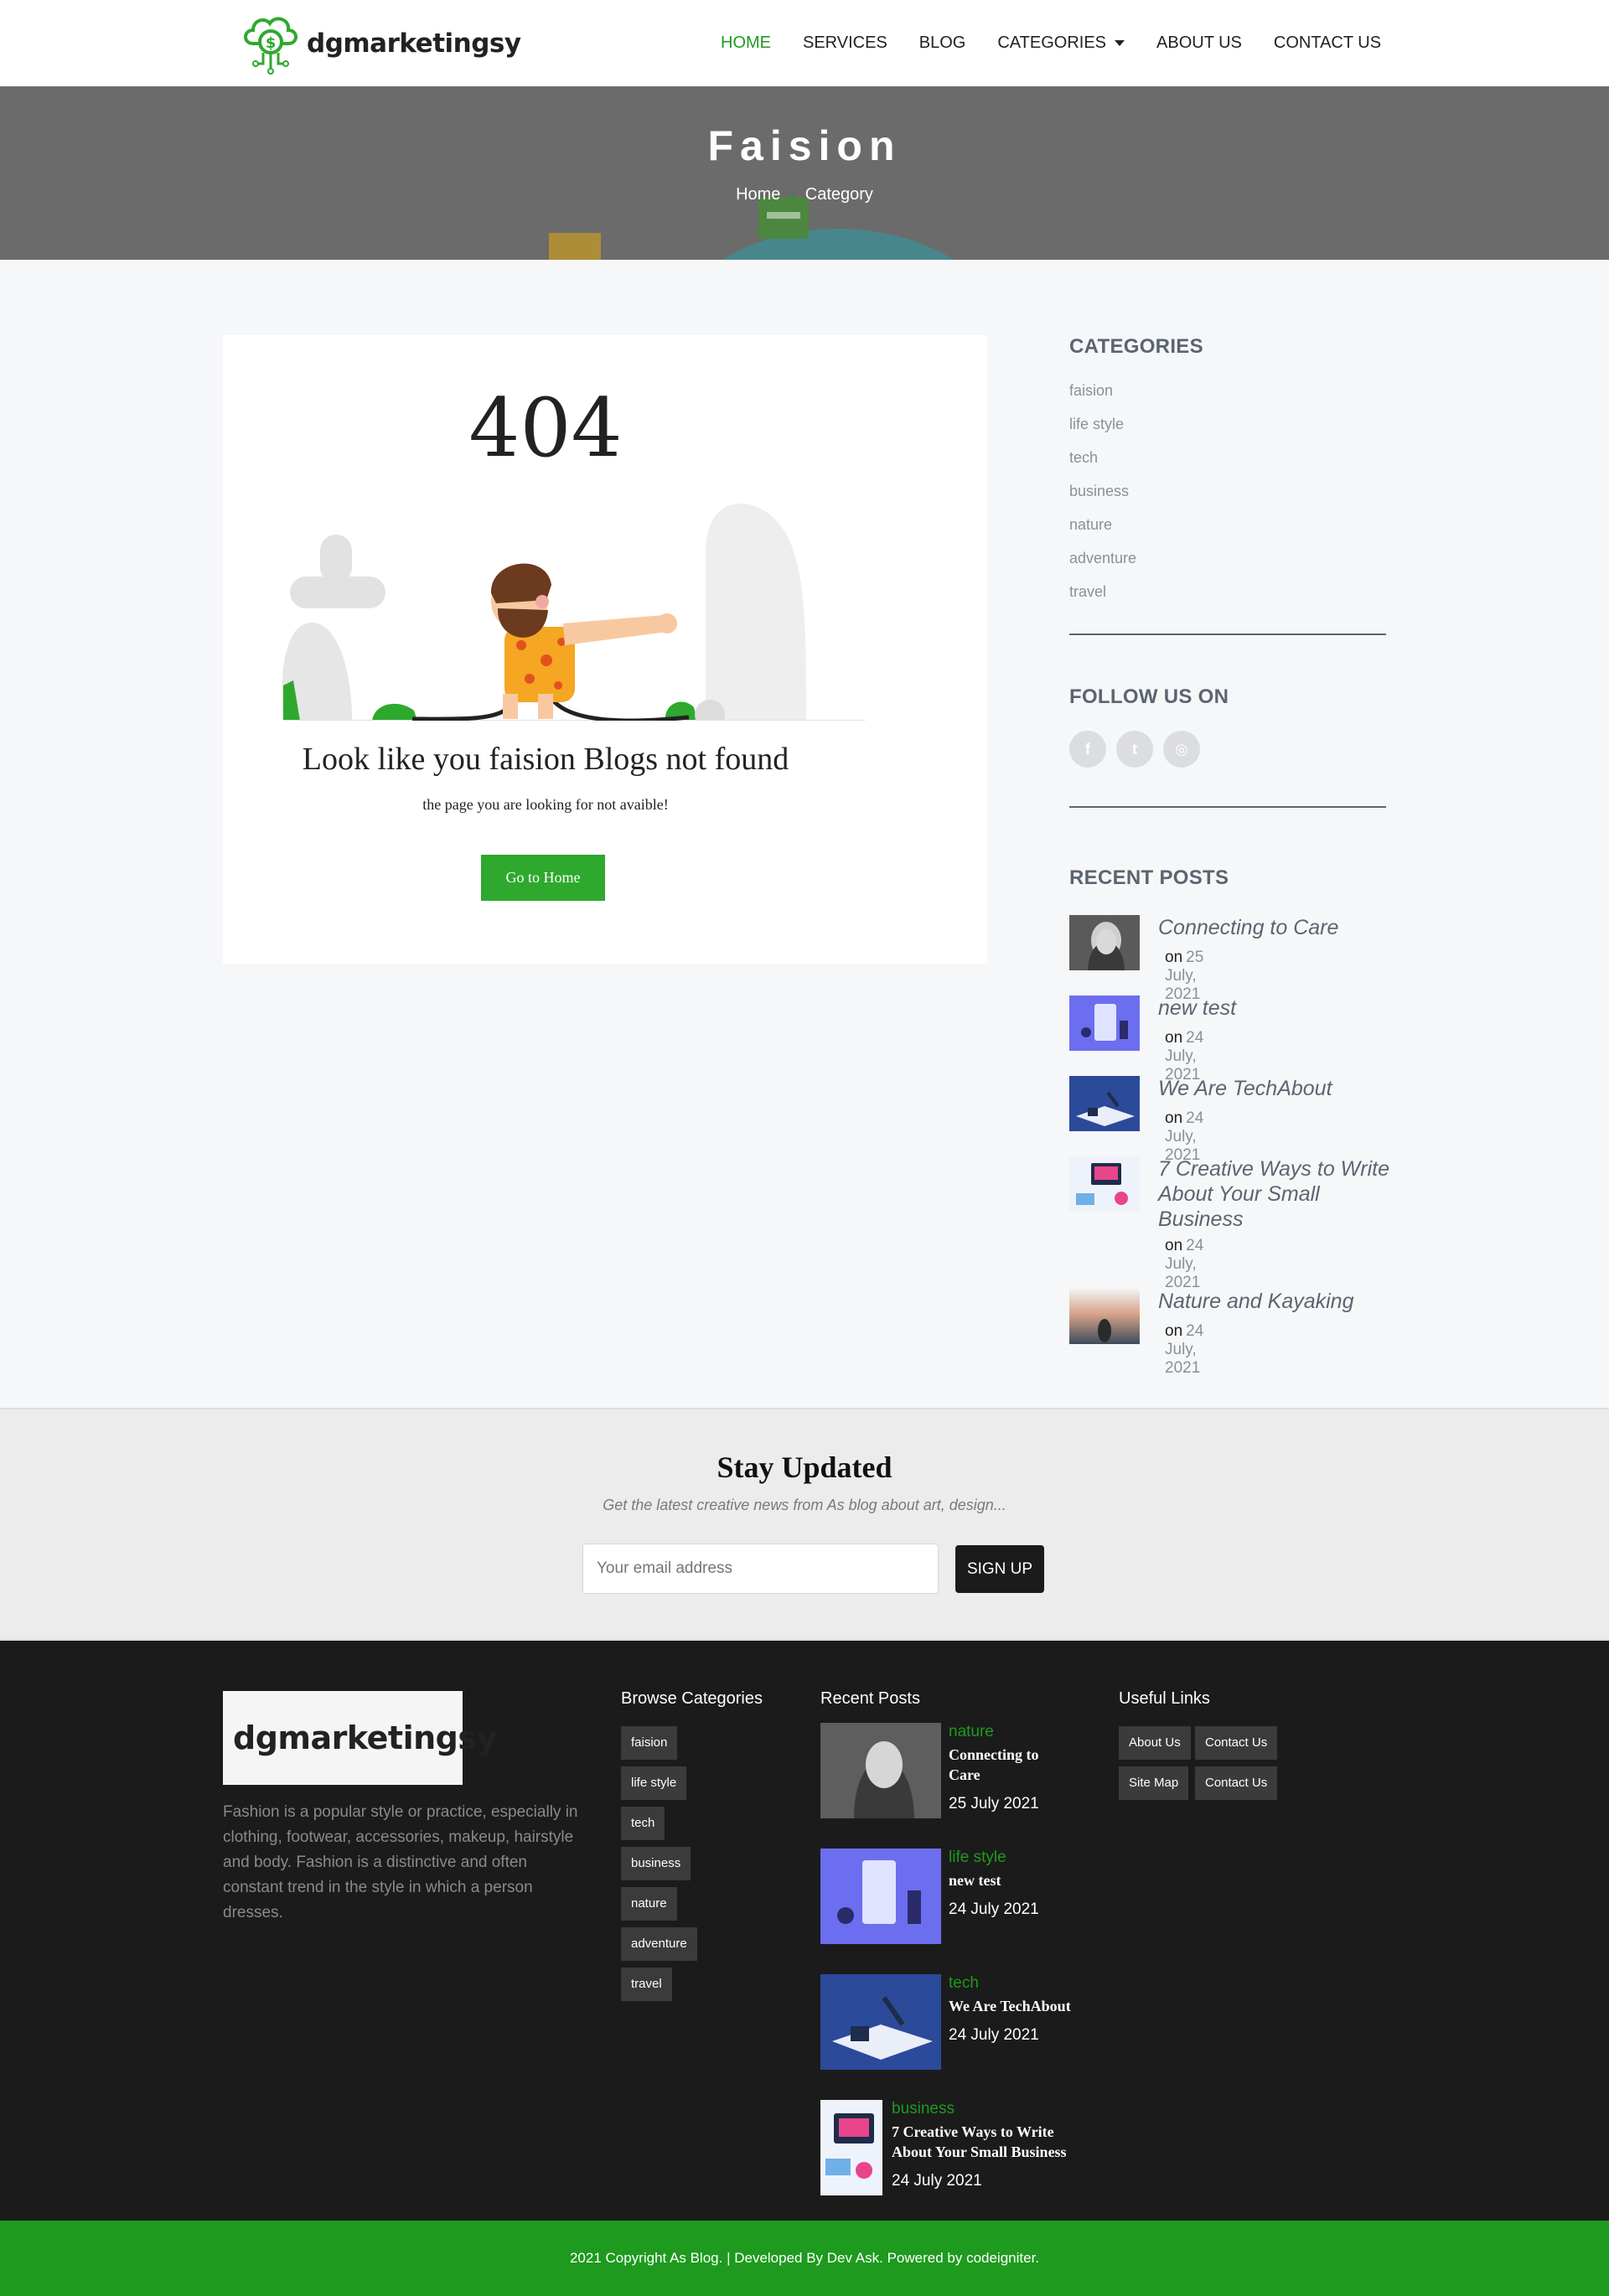 The image size is (1609, 2296). What do you see at coordinates (845, 44) in the screenshot?
I see `nav-services: SERVICES` at bounding box center [845, 44].